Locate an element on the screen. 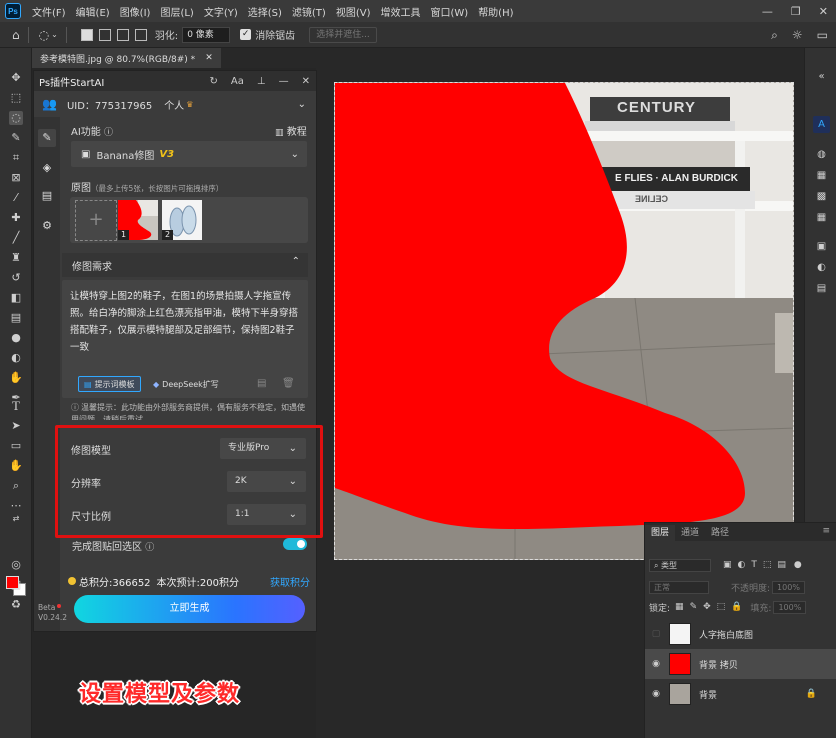 The image size is (836, 738). opacity-input: 100% is located at coordinates (788, 587).